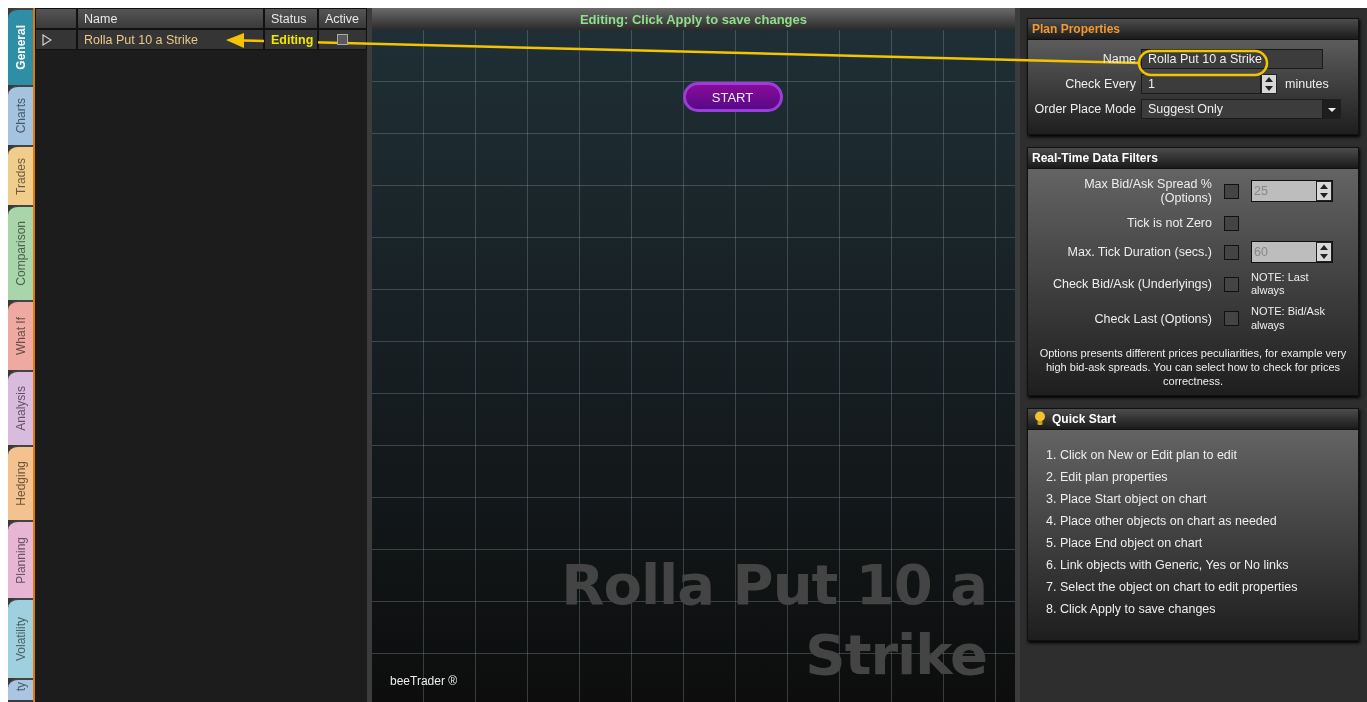 This screenshot has height=702, width=1367. Describe the element at coordinates (1169, 223) in the screenshot. I see `filter-label: Tick is not Zero` at that location.